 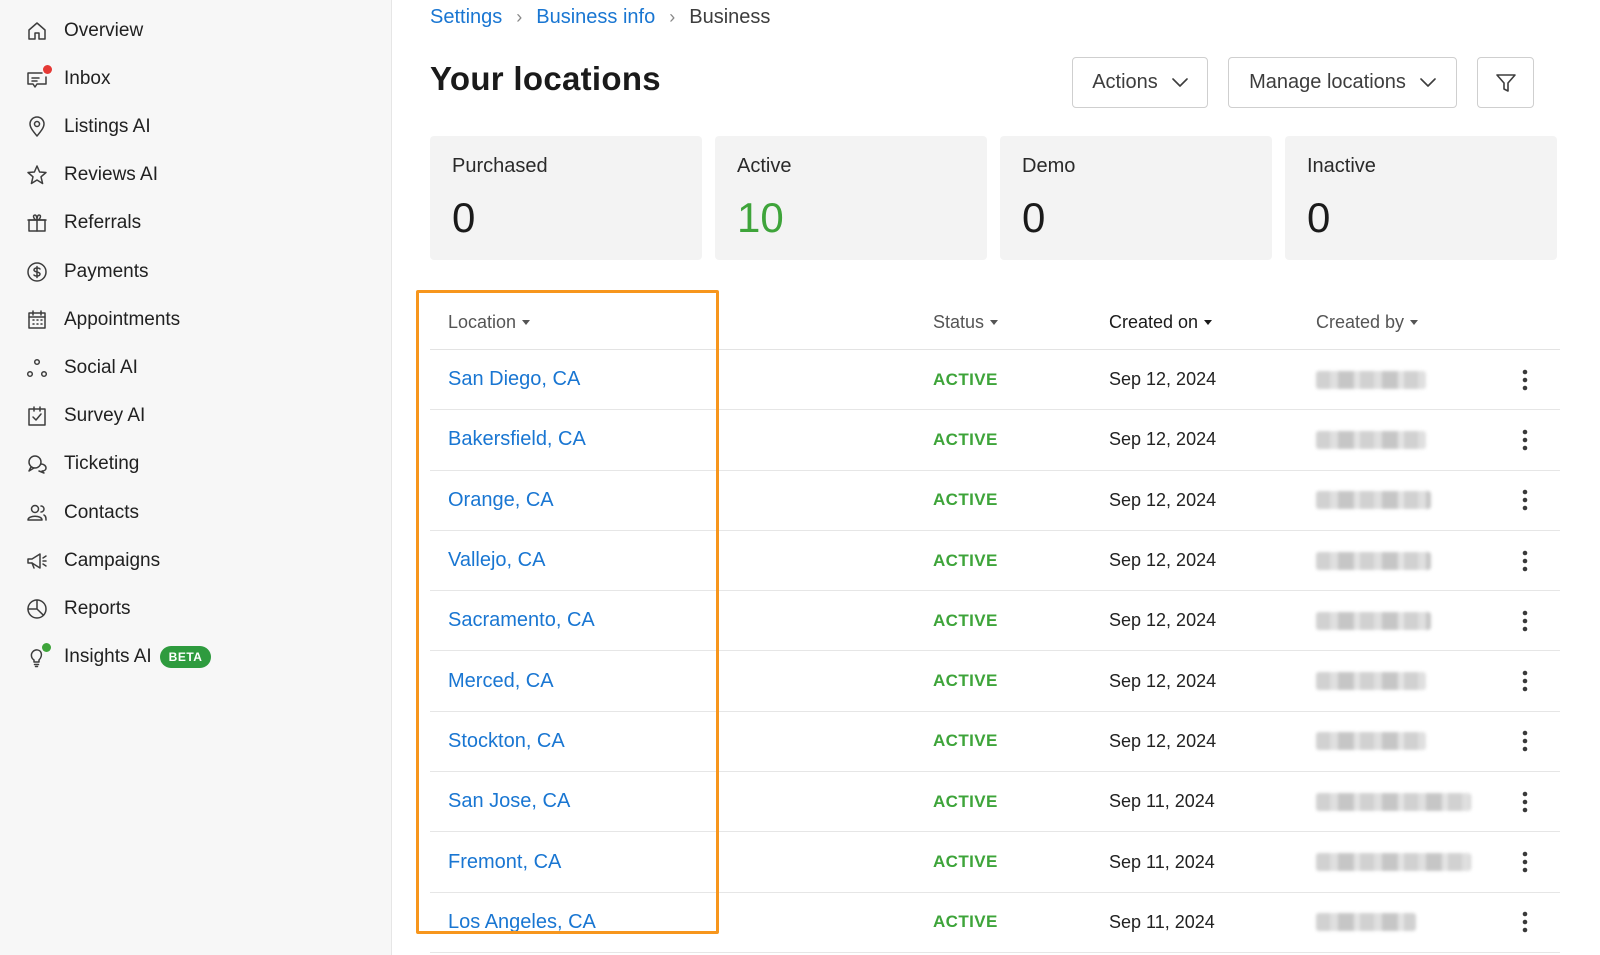 What do you see at coordinates (1505, 82) in the screenshot?
I see `filter-button` at bounding box center [1505, 82].